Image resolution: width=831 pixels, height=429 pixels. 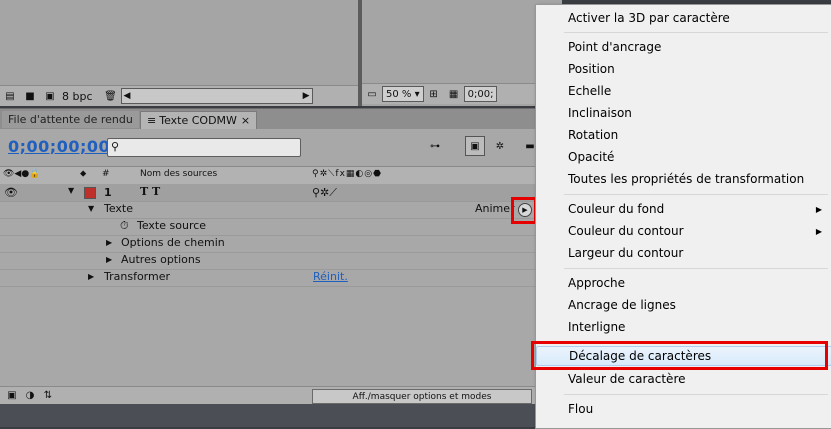 I want to click on search-icon: ⚲, so click(x=115, y=146).